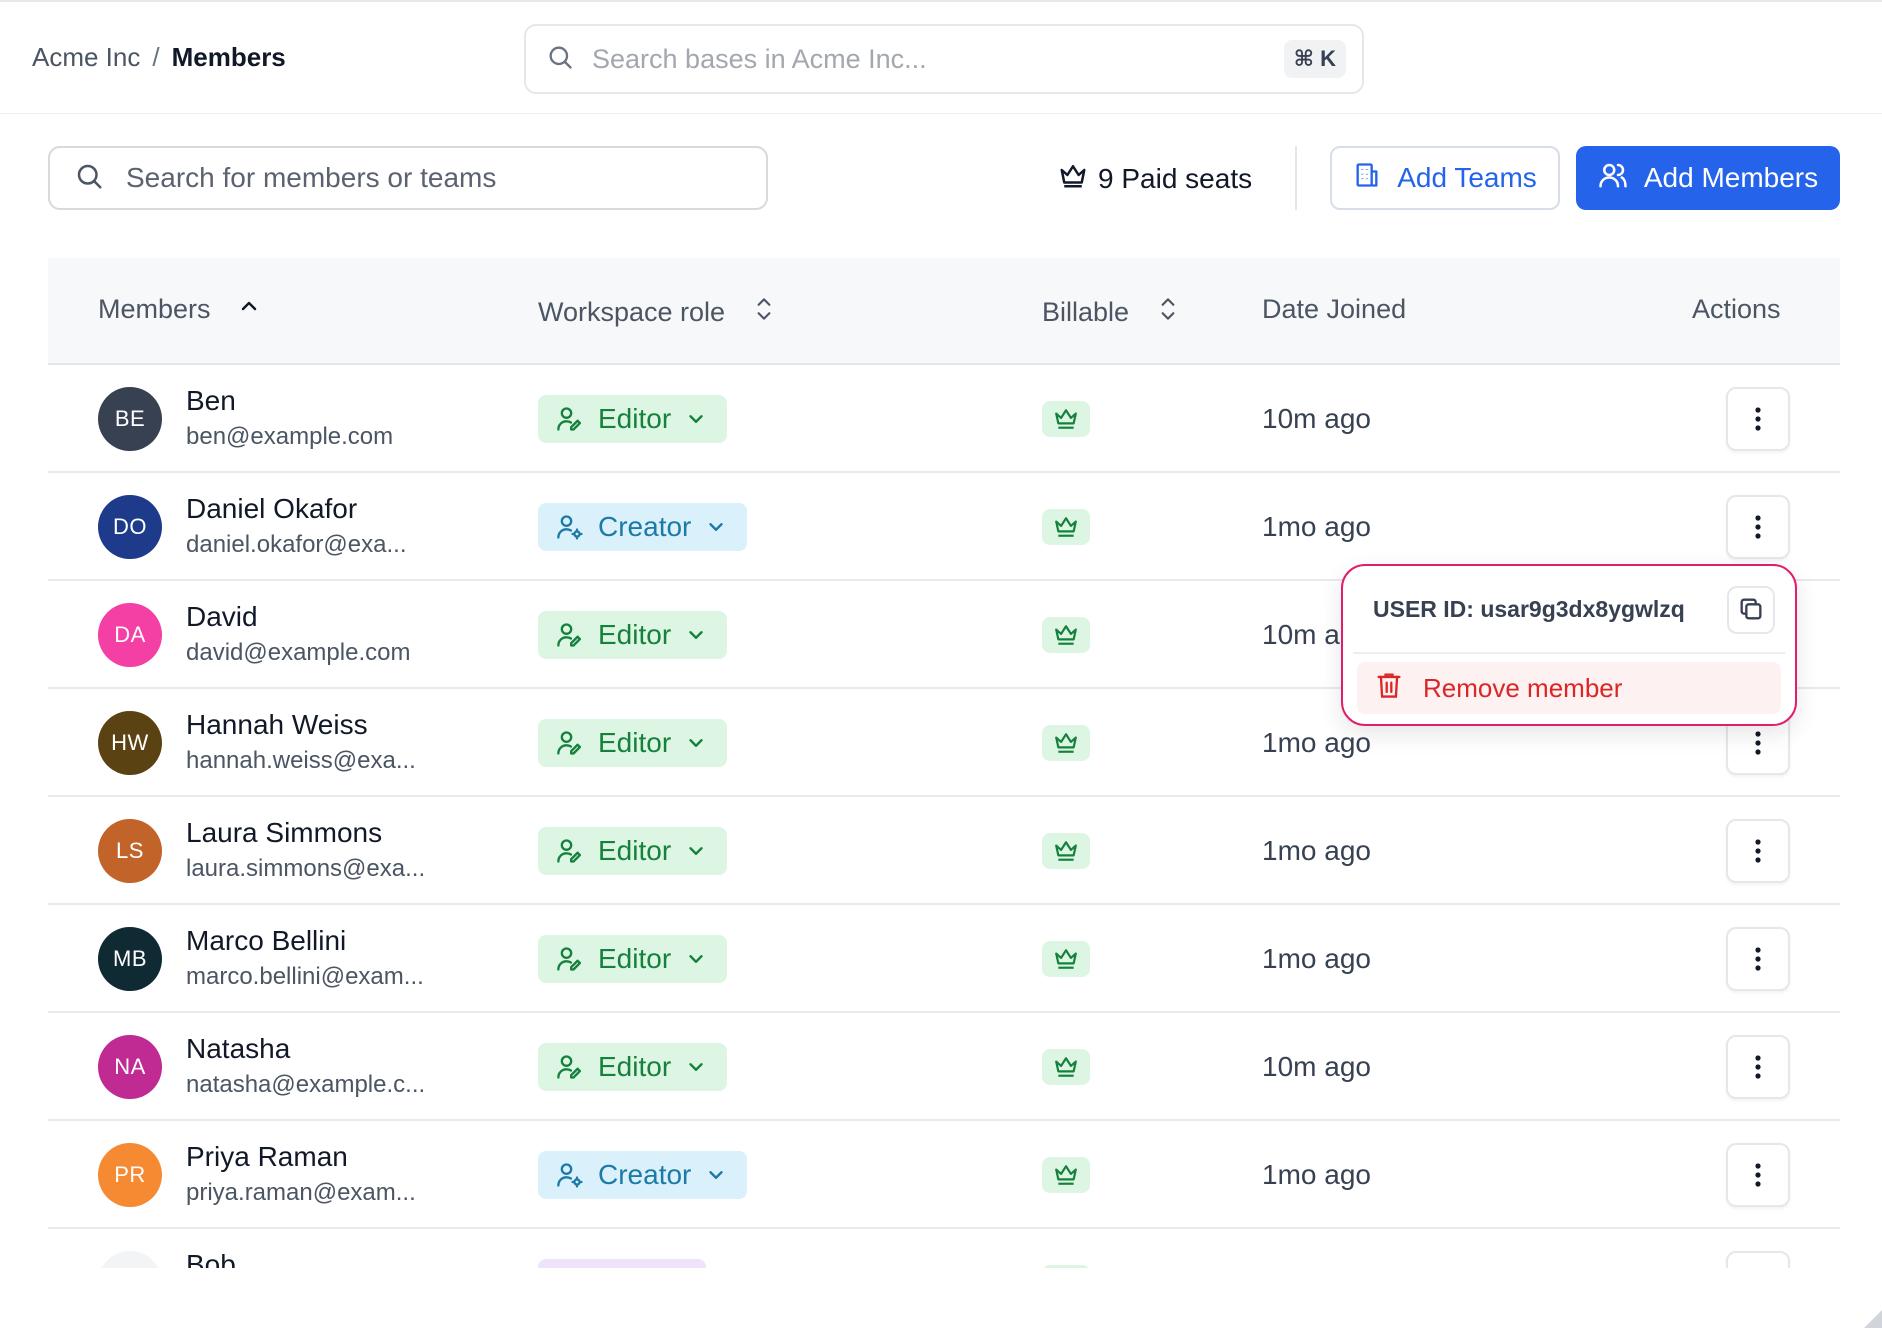  What do you see at coordinates (238, 1048) in the screenshot?
I see `member-name: Natasha` at bounding box center [238, 1048].